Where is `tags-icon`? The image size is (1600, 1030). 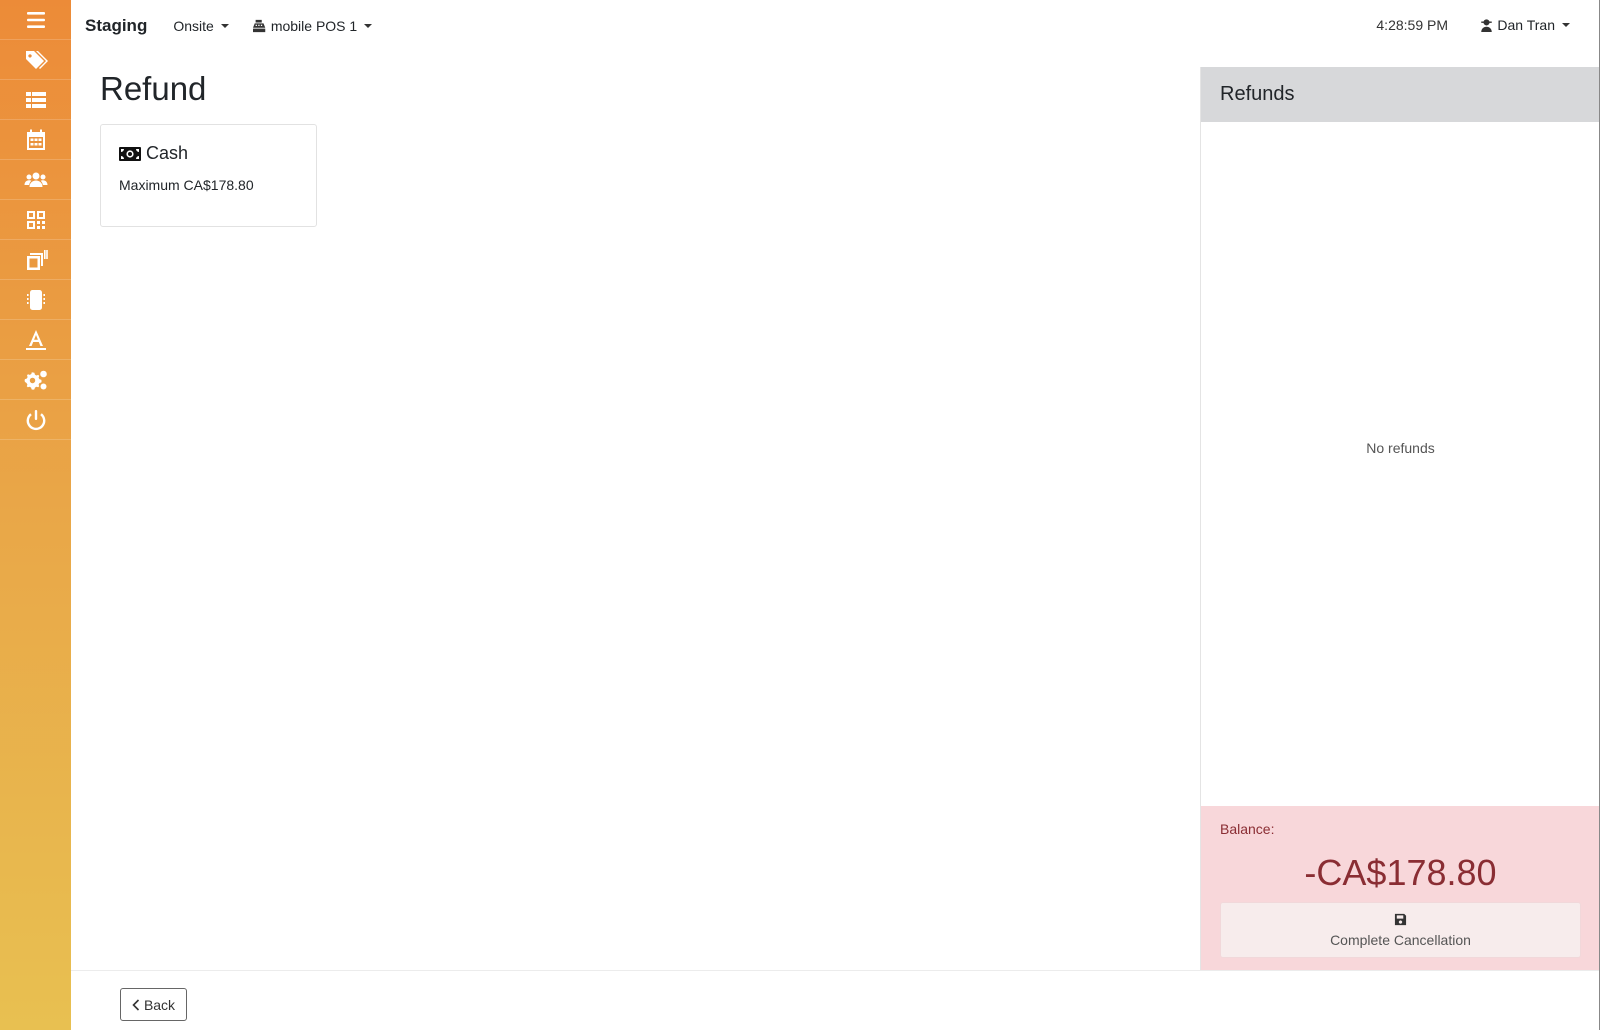 tags-icon is located at coordinates (36, 59).